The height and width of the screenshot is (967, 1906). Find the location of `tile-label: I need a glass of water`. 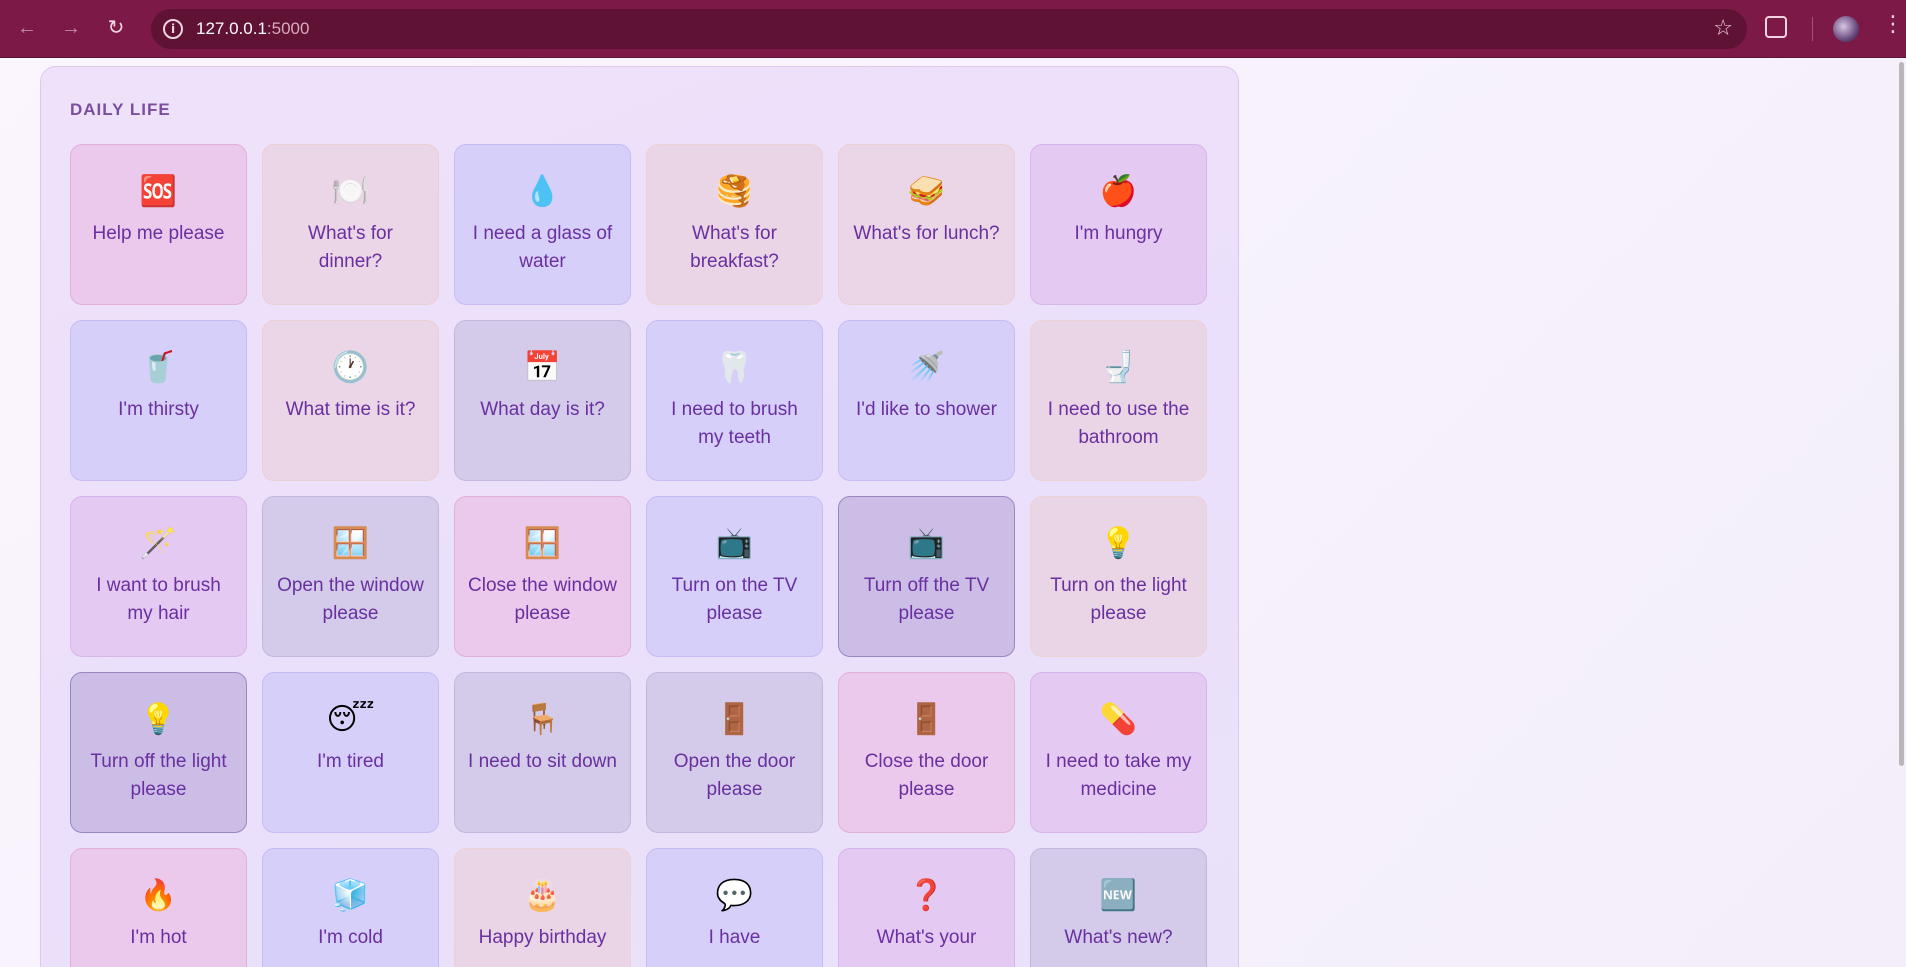

tile-label: I need a glass of water is located at coordinates (542, 247).